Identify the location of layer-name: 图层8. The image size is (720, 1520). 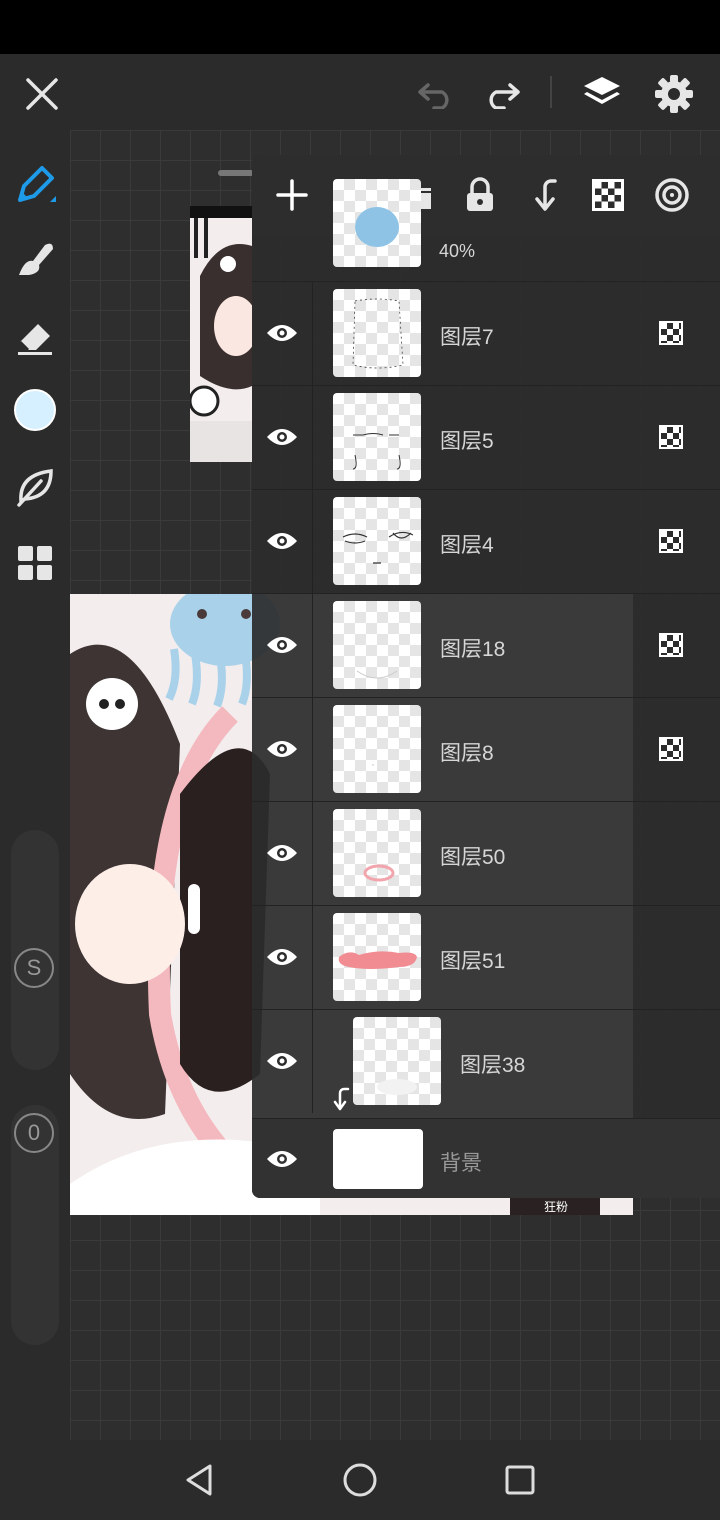
(467, 753).